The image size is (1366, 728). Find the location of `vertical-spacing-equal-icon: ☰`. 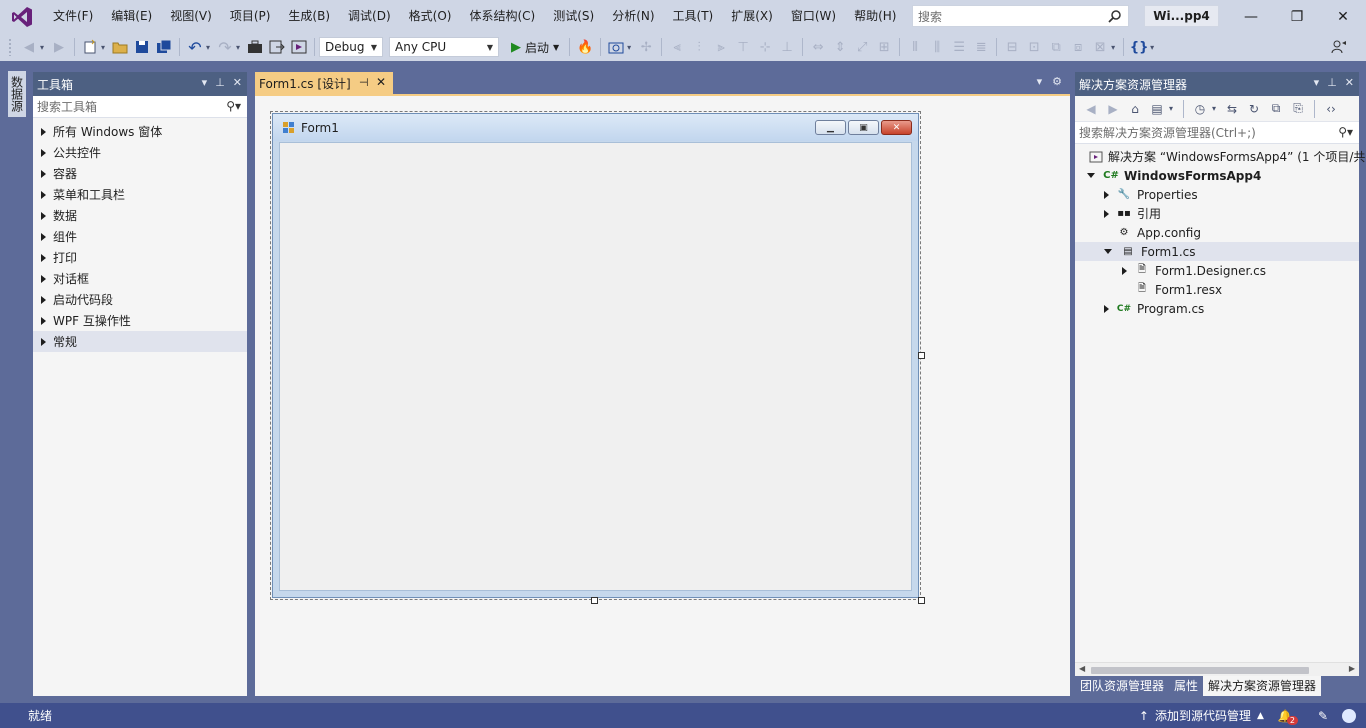

vertical-spacing-equal-icon: ☰ is located at coordinates (959, 47).